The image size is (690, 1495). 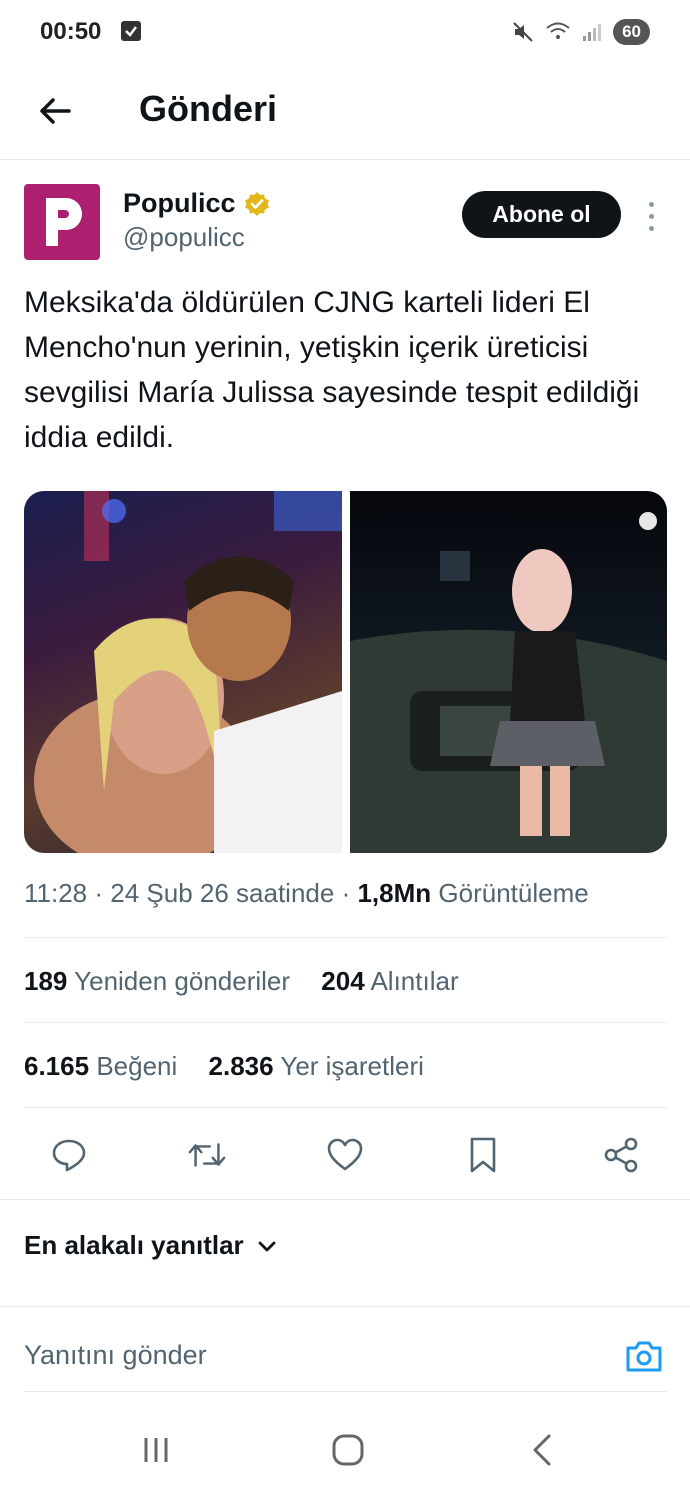 I want to click on replies-sort-dropdown: En alakalı yanıtlar, so click(x=151, y=1245).